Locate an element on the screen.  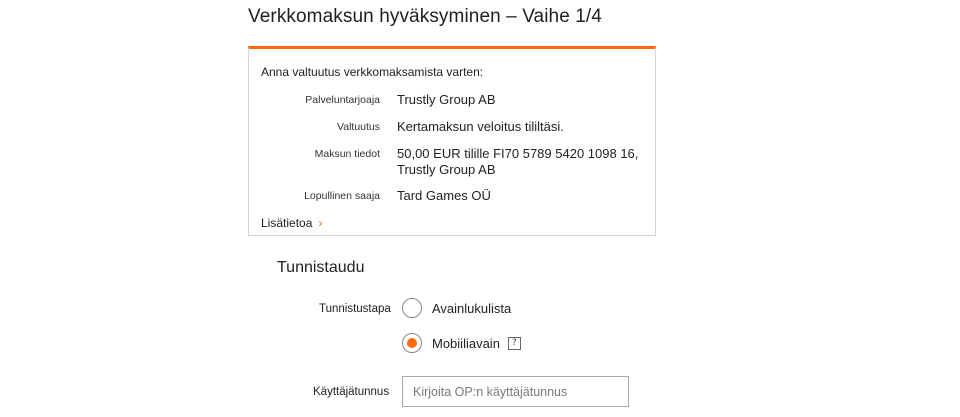
identify-section-title: Tunnistaudu is located at coordinates (321, 267).